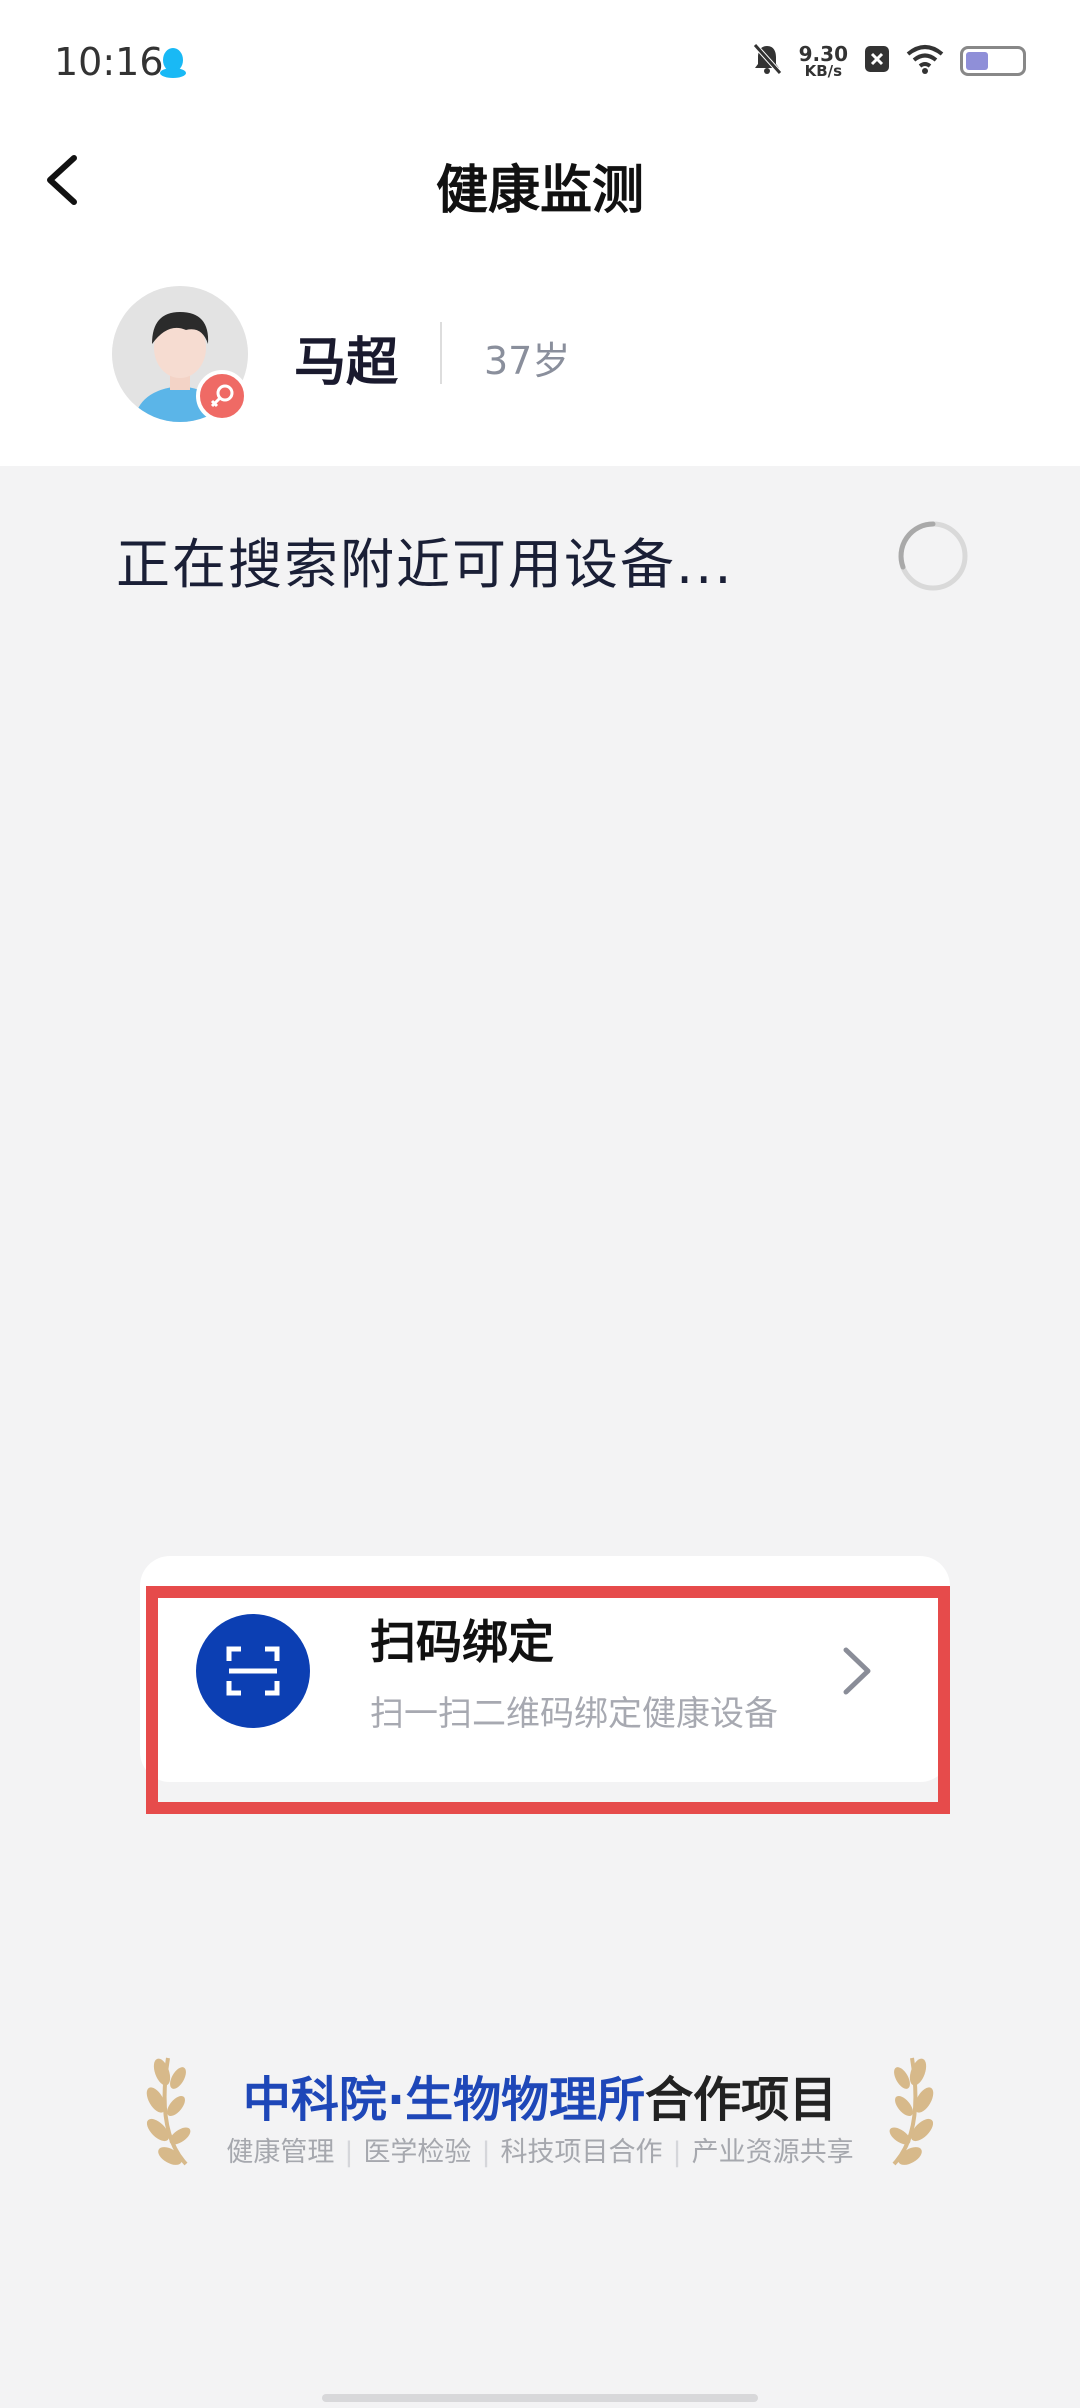  I want to click on net-speed-value: 9.30, so click(823, 53).